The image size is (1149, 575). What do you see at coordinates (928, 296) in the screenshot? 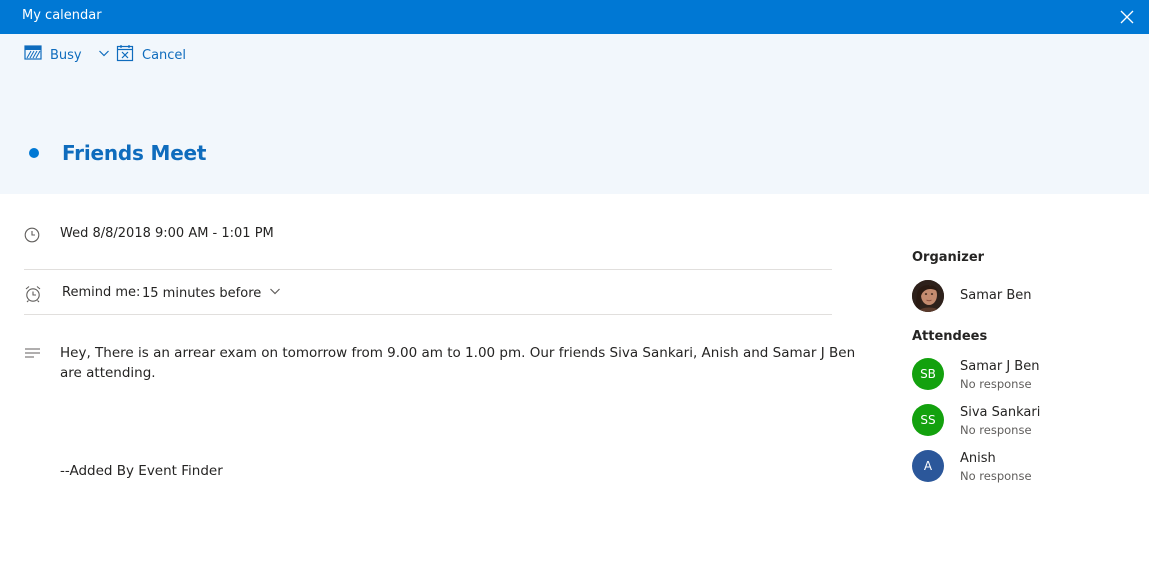
I see `avatar` at bounding box center [928, 296].